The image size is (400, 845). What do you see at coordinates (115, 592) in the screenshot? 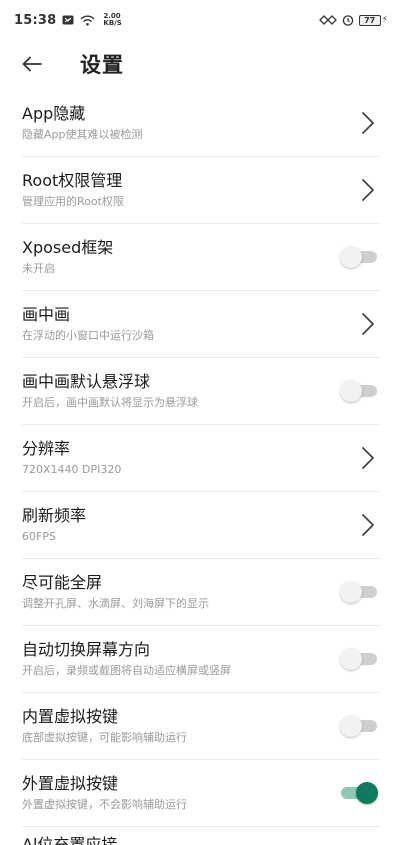
I see `setting-text: 尽可能全屏调整开孔屏、水滴屏、刘海屏下的显示` at bounding box center [115, 592].